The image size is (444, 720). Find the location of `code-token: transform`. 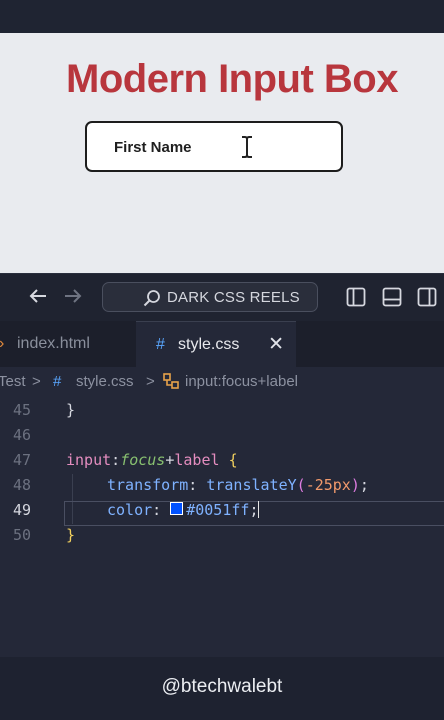

code-token: transform is located at coordinates (148, 485).